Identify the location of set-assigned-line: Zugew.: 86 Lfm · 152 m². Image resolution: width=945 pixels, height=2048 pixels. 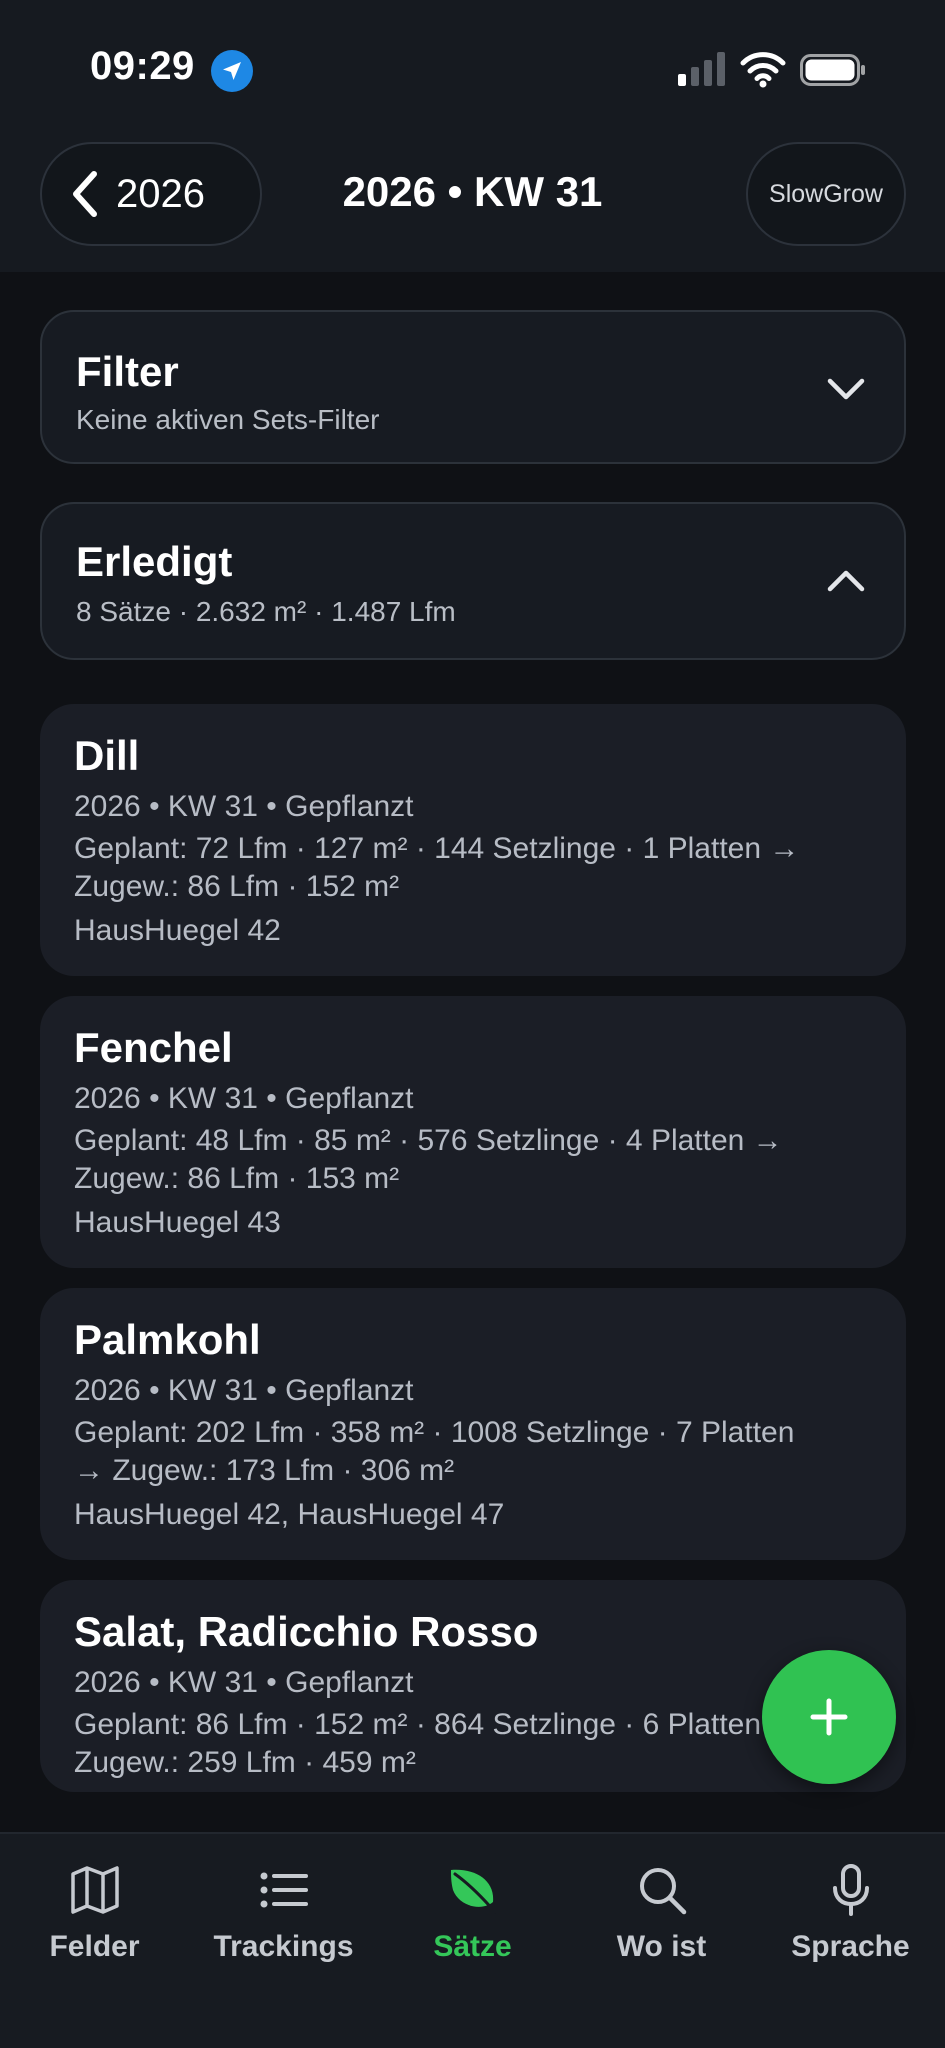
(237, 886).